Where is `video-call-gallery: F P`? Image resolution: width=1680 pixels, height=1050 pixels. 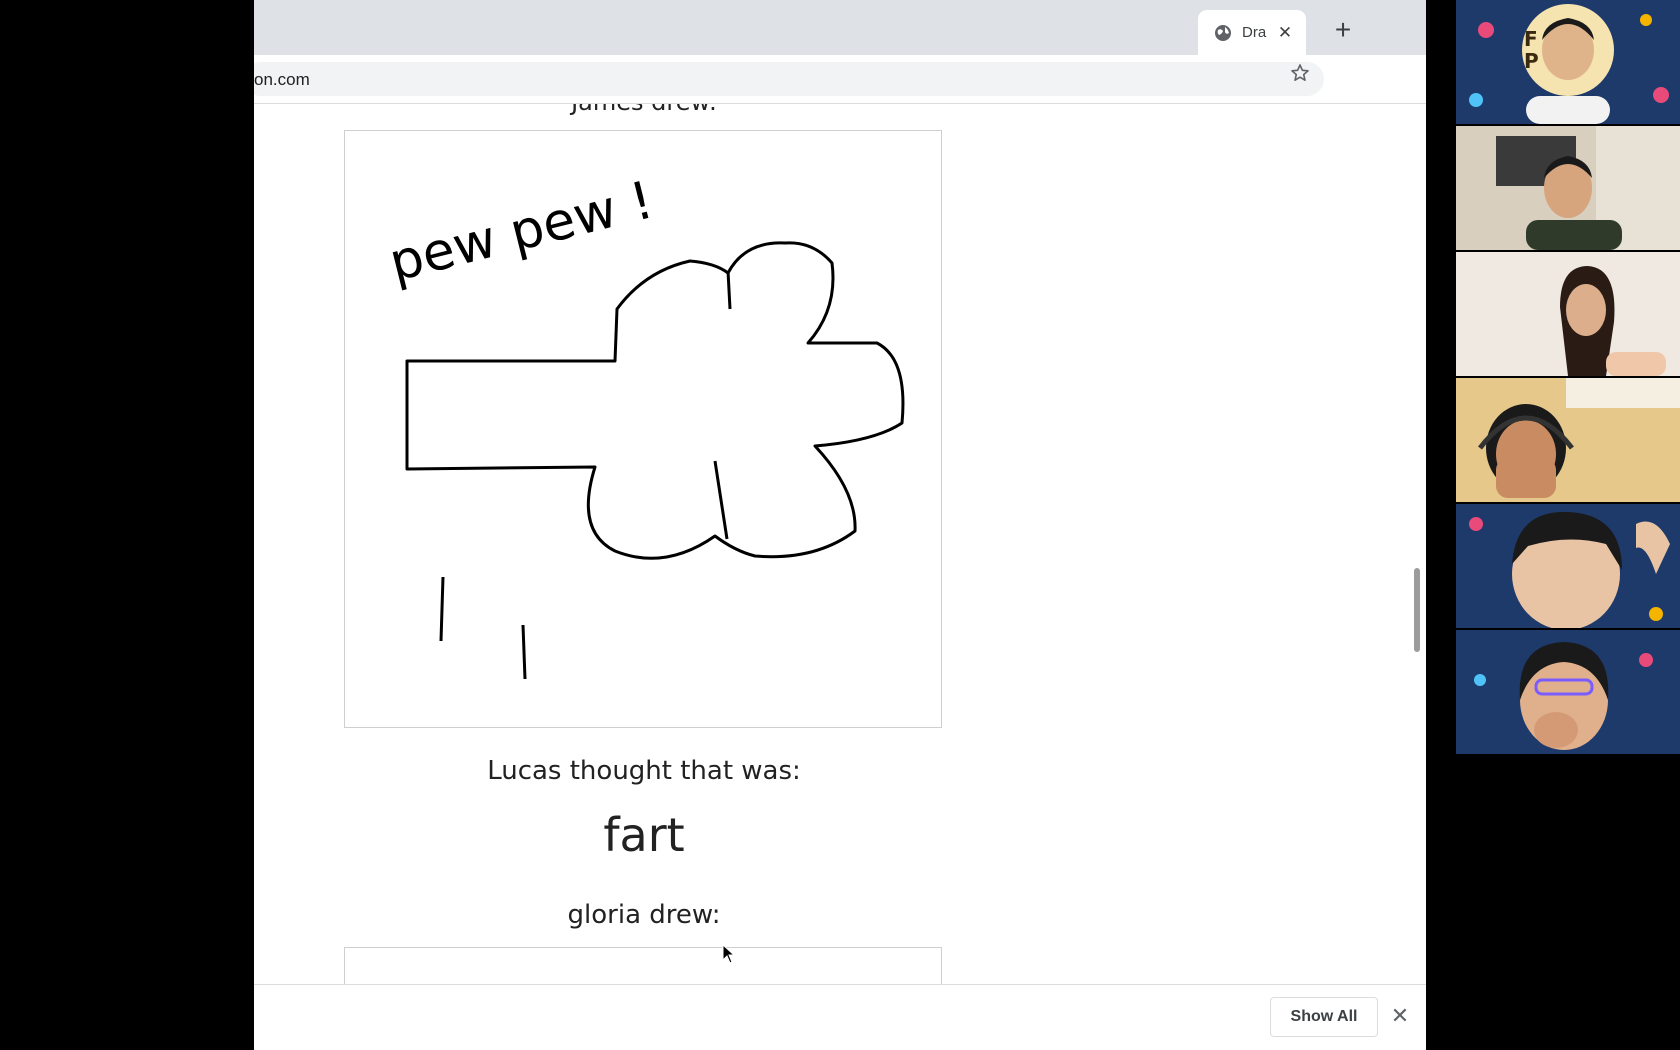
video-call-gallery: F P is located at coordinates (1568, 378).